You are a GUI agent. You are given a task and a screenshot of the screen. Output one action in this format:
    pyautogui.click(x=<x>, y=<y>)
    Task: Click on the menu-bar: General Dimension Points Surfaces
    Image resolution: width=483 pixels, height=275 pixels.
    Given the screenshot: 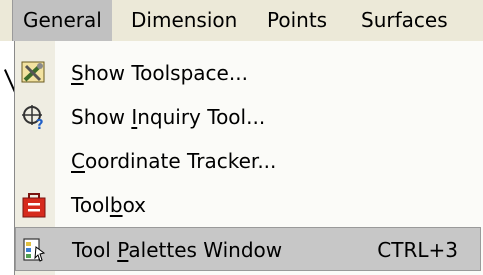 What is the action you would take?
    pyautogui.click(x=241, y=20)
    